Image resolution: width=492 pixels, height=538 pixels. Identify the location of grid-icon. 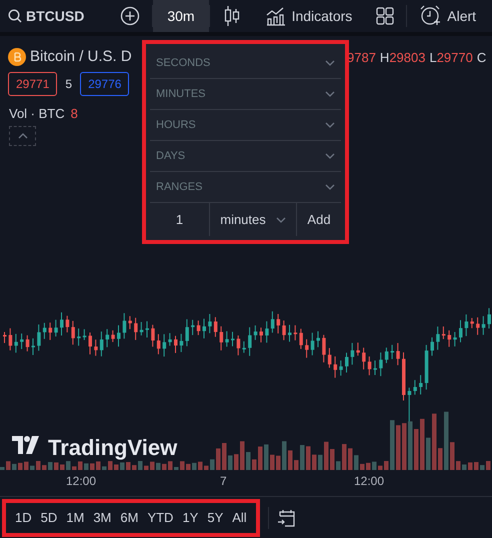
(385, 16).